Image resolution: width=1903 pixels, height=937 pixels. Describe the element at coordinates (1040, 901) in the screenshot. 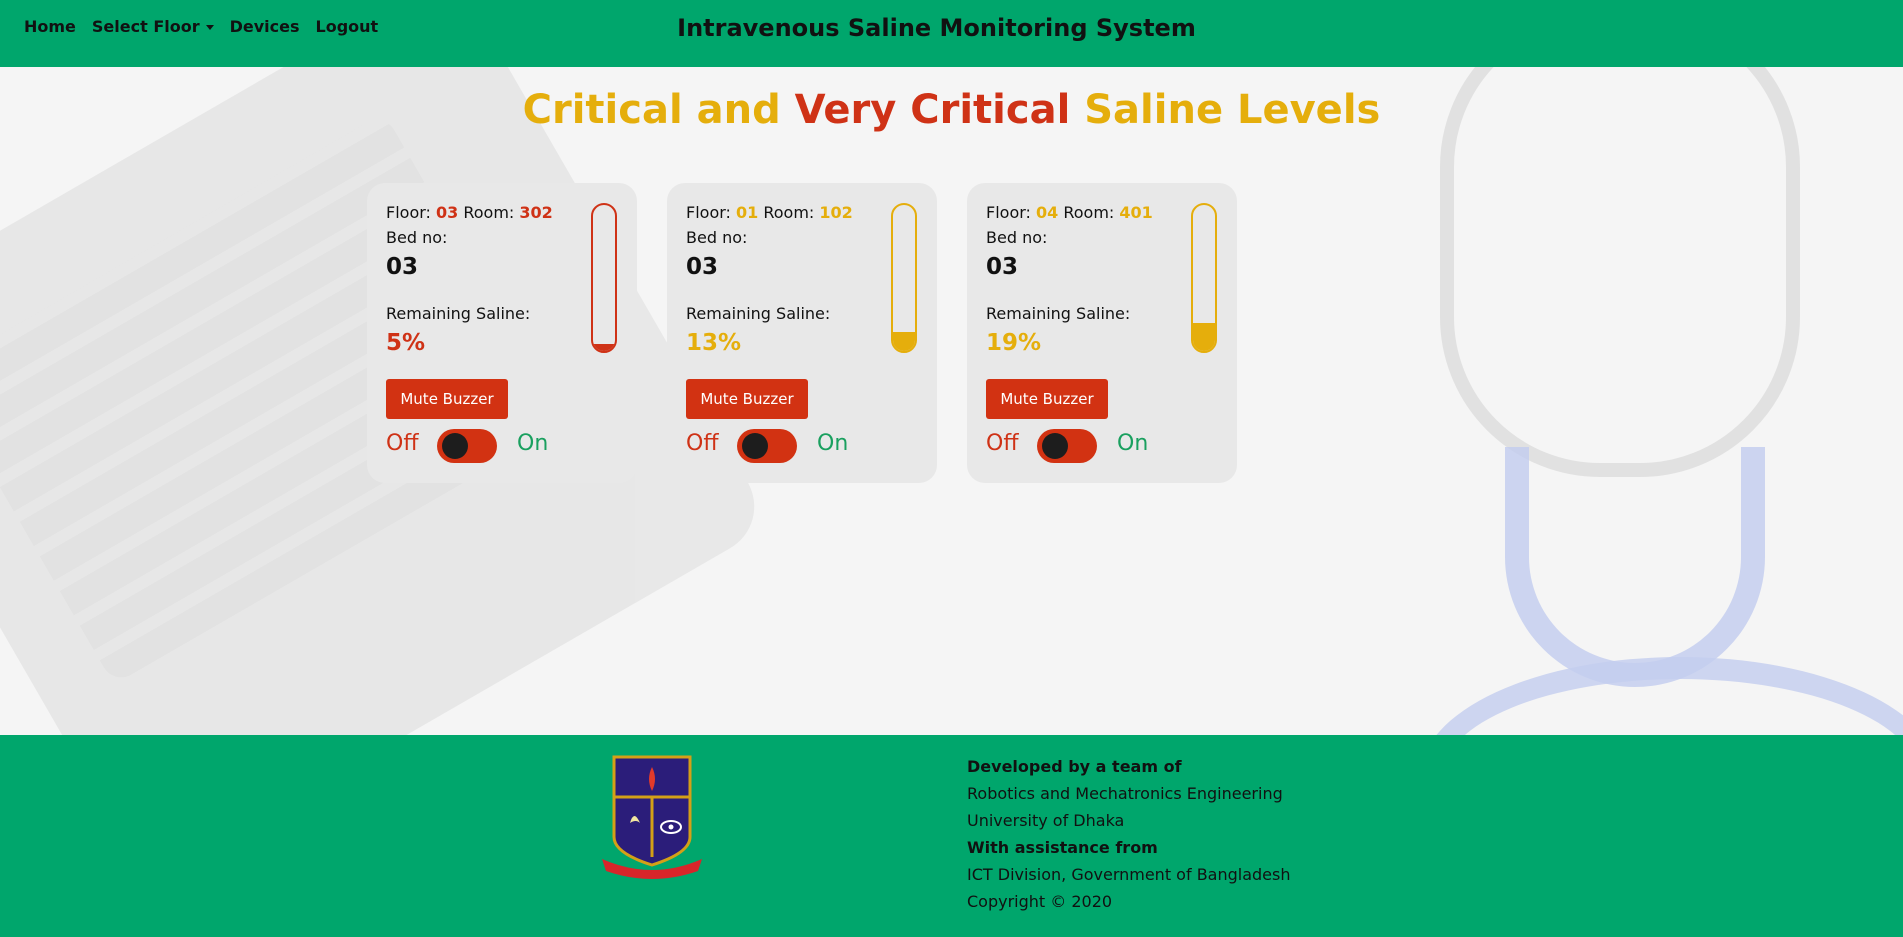

I see `copyright-text: Copyright © 2020` at that location.